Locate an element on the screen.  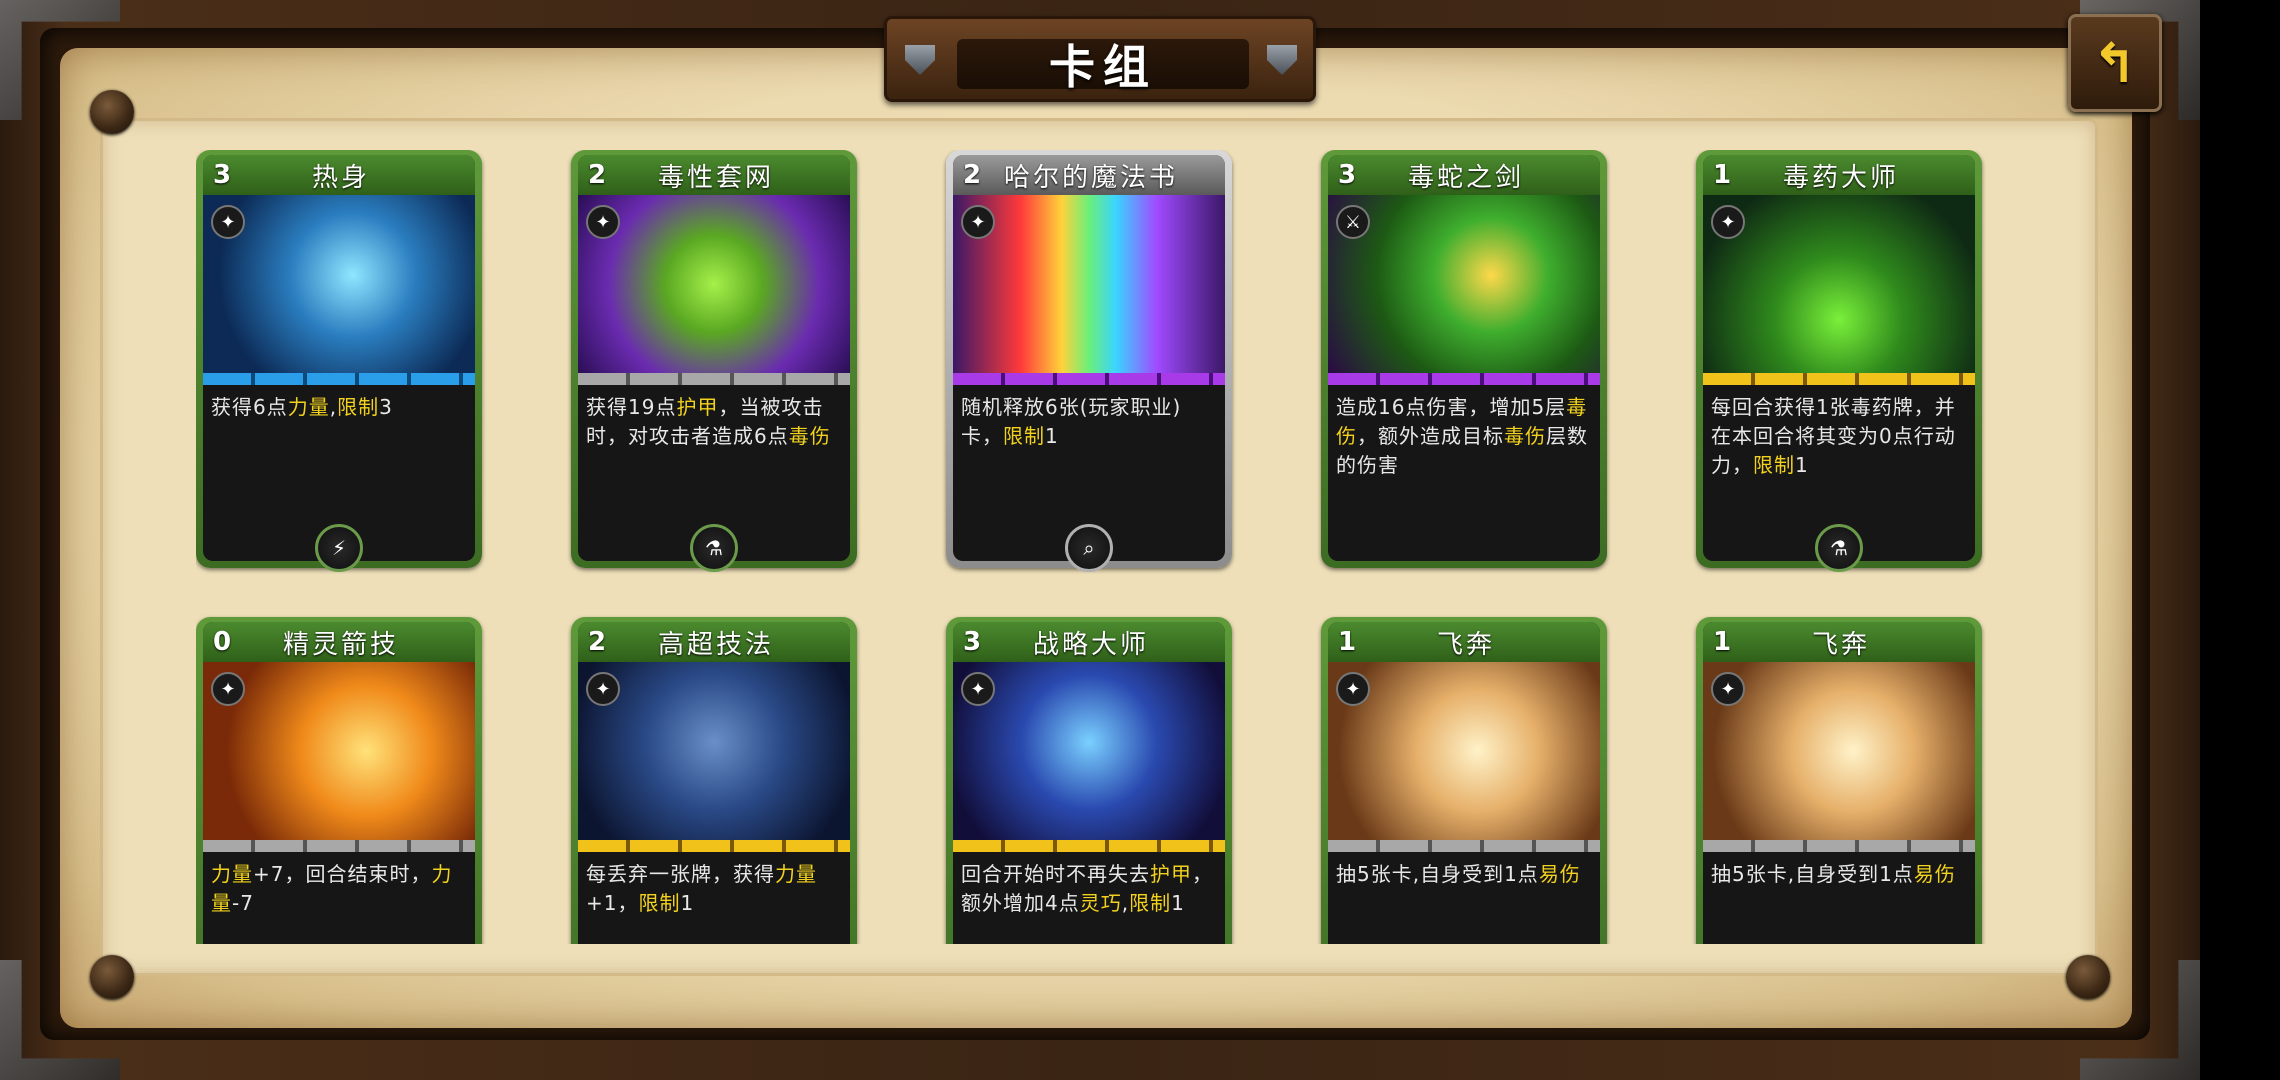
back-button: ↱ is located at coordinates (2115, 63).